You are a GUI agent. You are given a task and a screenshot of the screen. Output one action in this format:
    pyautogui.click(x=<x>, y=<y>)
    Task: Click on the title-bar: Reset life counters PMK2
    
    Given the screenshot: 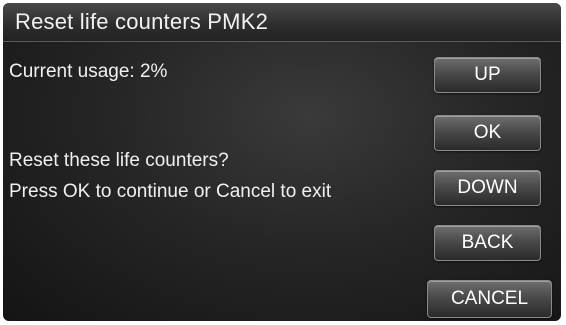 What is the action you would take?
    pyautogui.click(x=282, y=22)
    